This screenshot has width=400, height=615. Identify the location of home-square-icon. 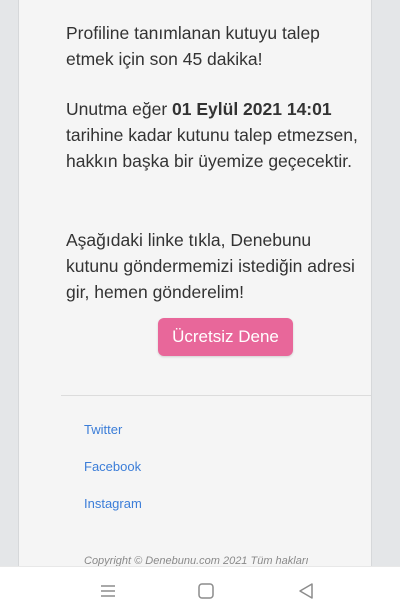
(206, 591).